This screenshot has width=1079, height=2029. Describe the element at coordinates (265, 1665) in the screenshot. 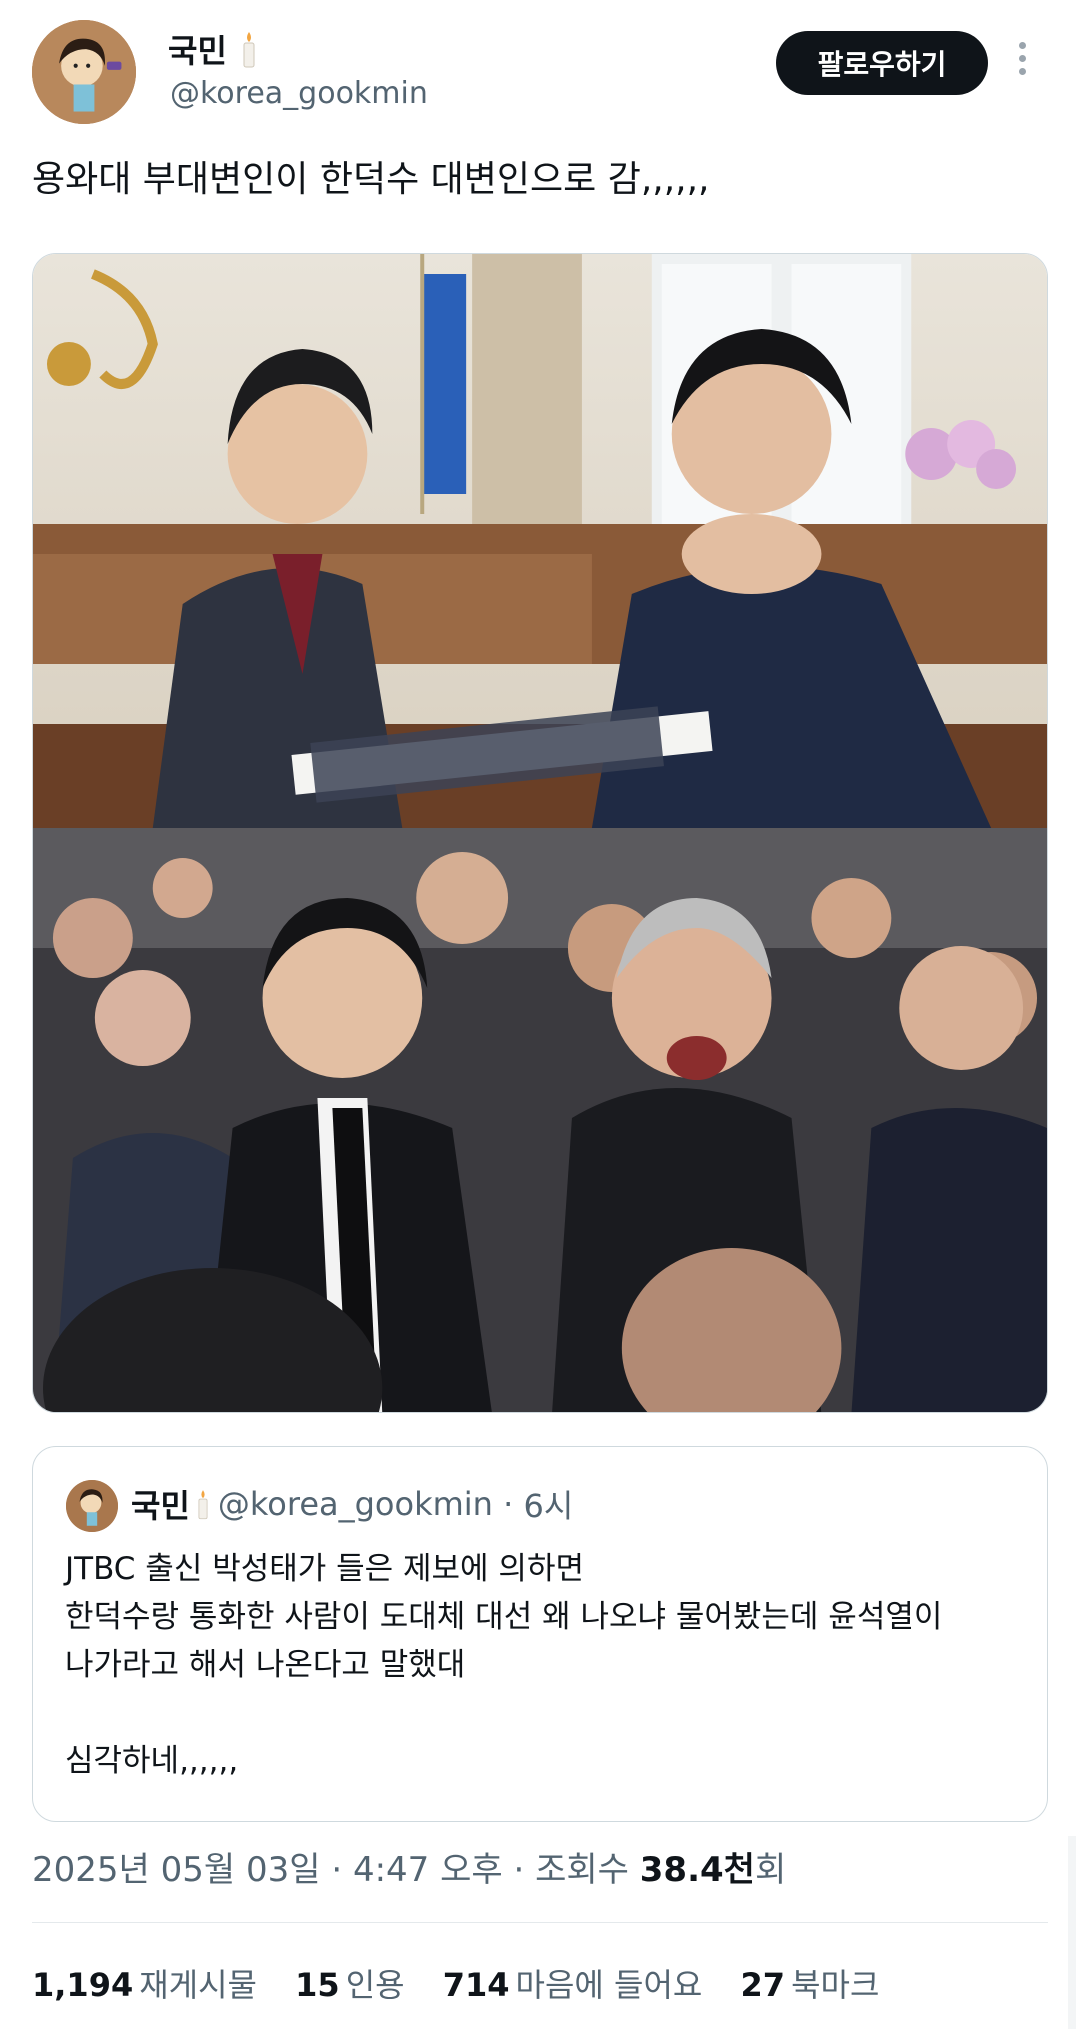

I see `quoted-line: 나가라고 해서 나온다고 말했대` at that location.